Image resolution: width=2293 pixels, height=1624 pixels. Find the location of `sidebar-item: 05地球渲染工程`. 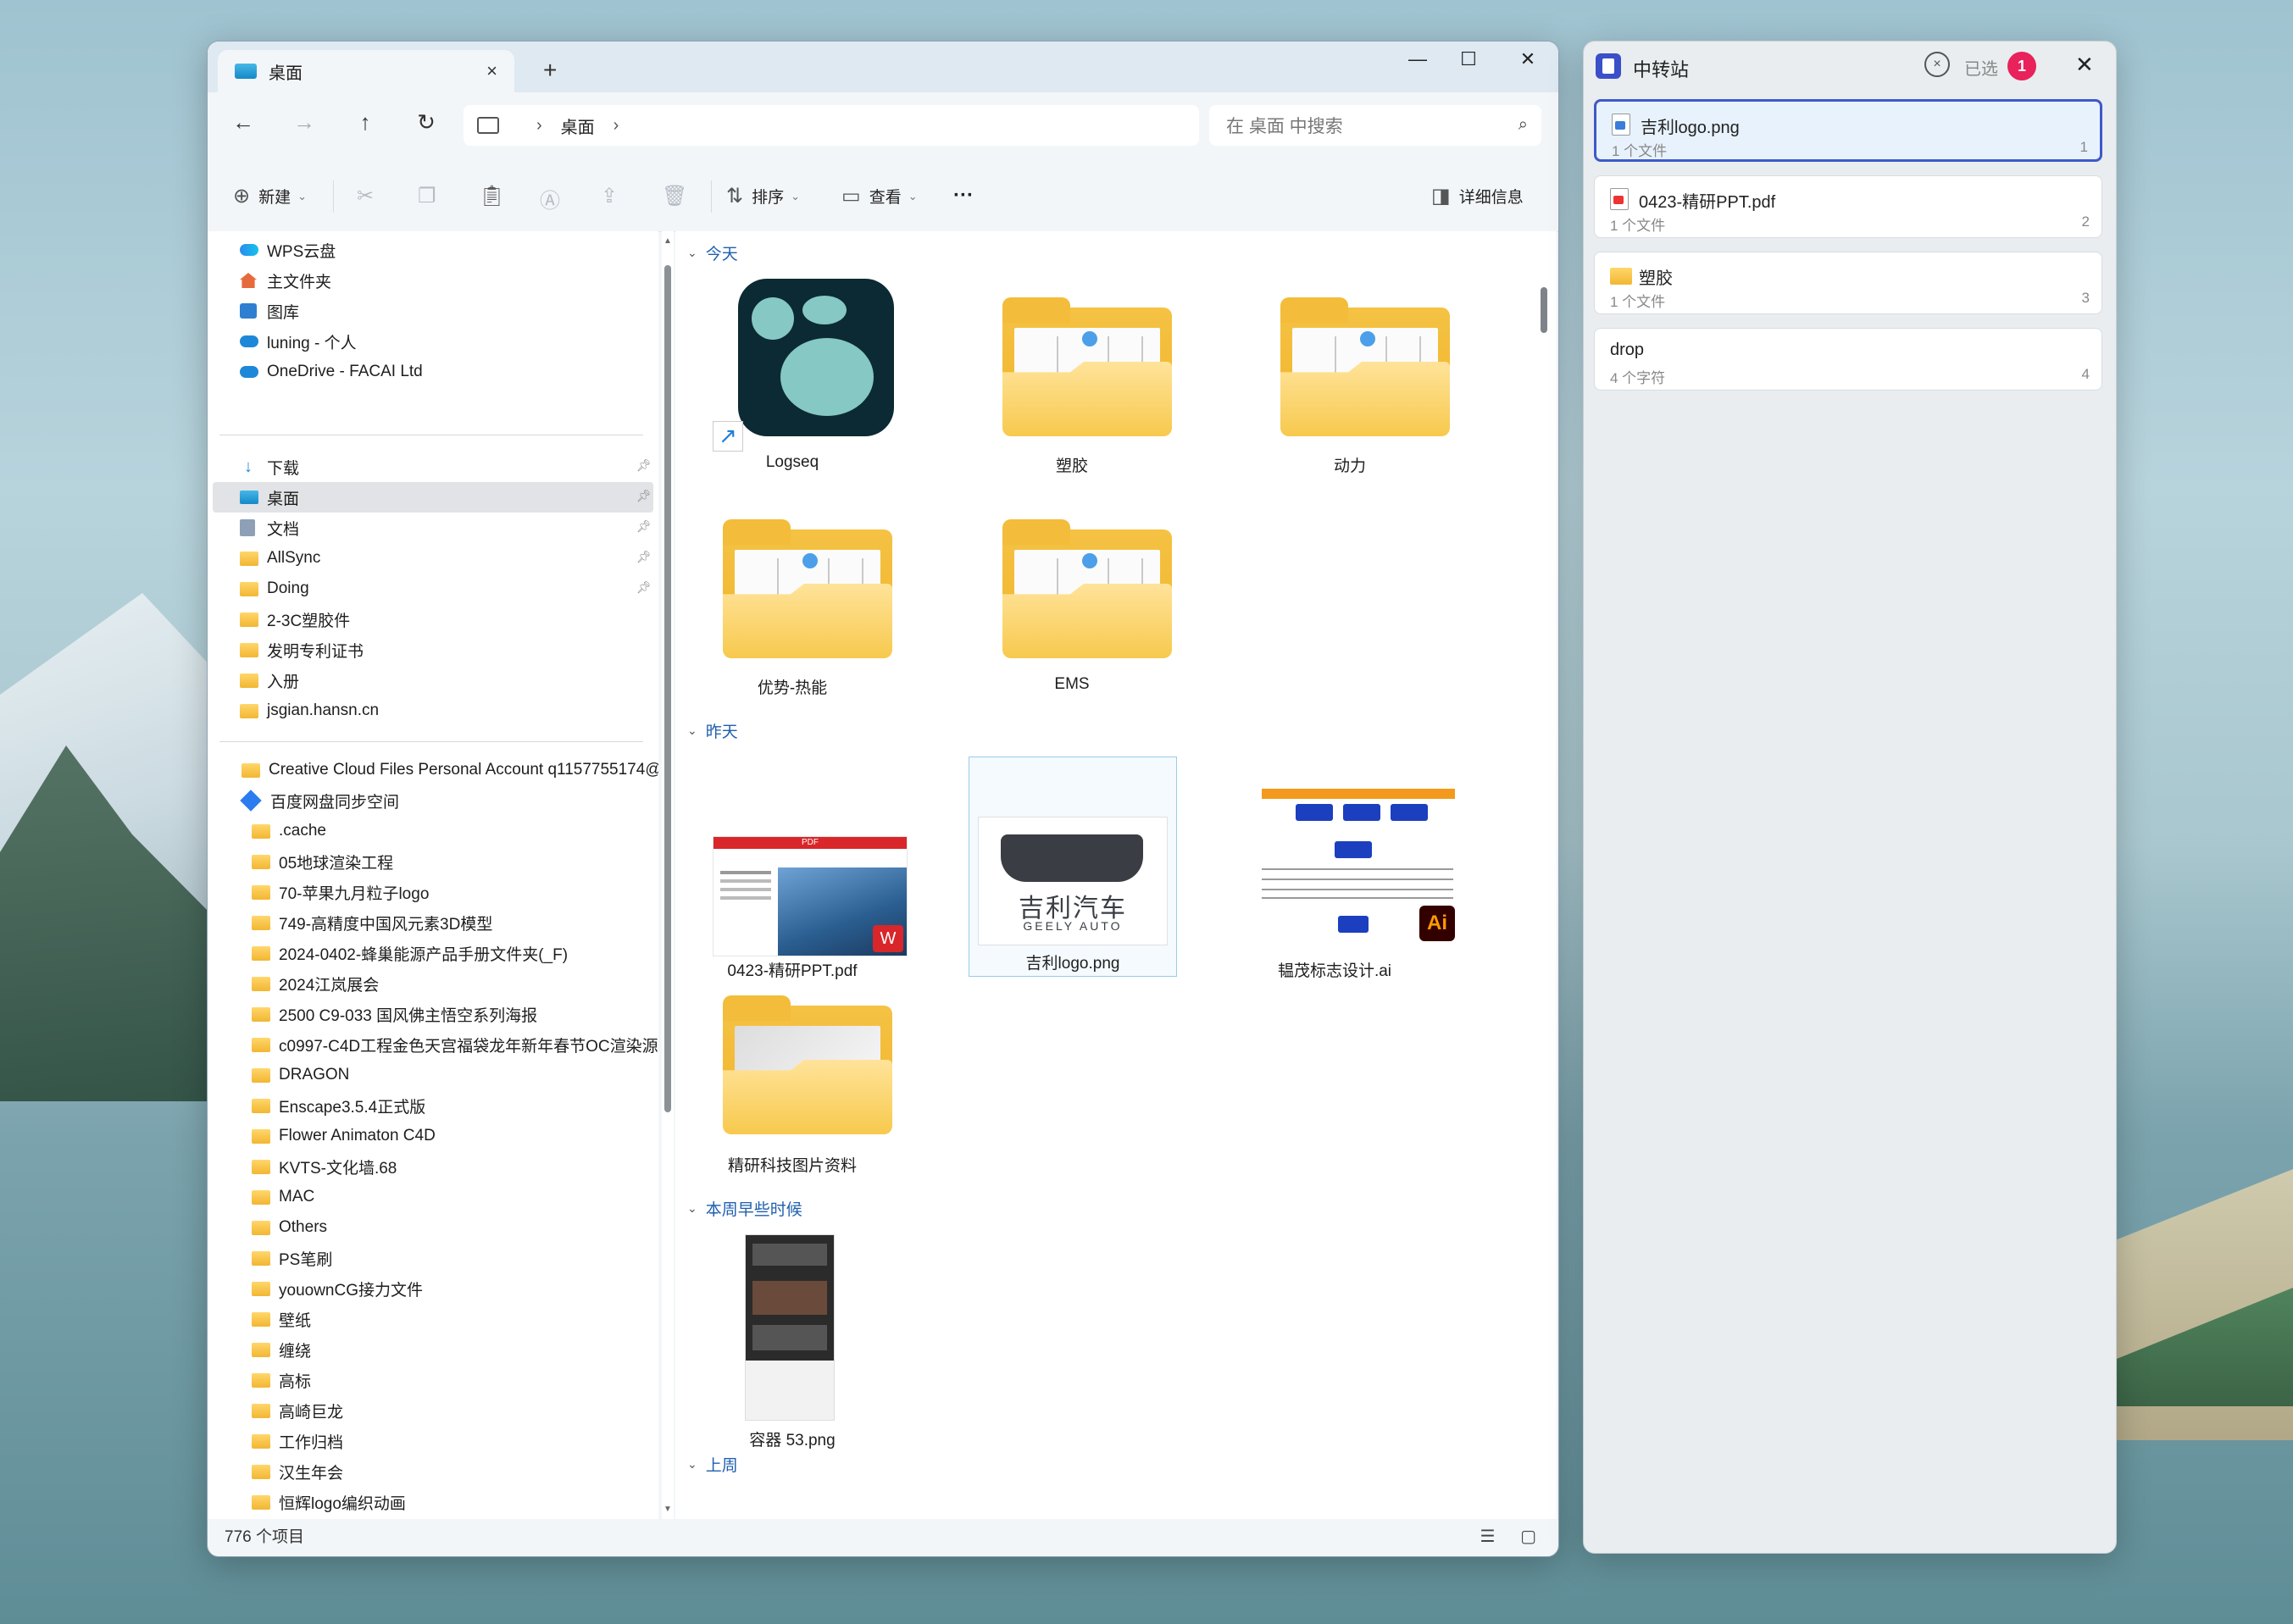

sidebar-item: 05地球渲染工程 is located at coordinates (322, 862).